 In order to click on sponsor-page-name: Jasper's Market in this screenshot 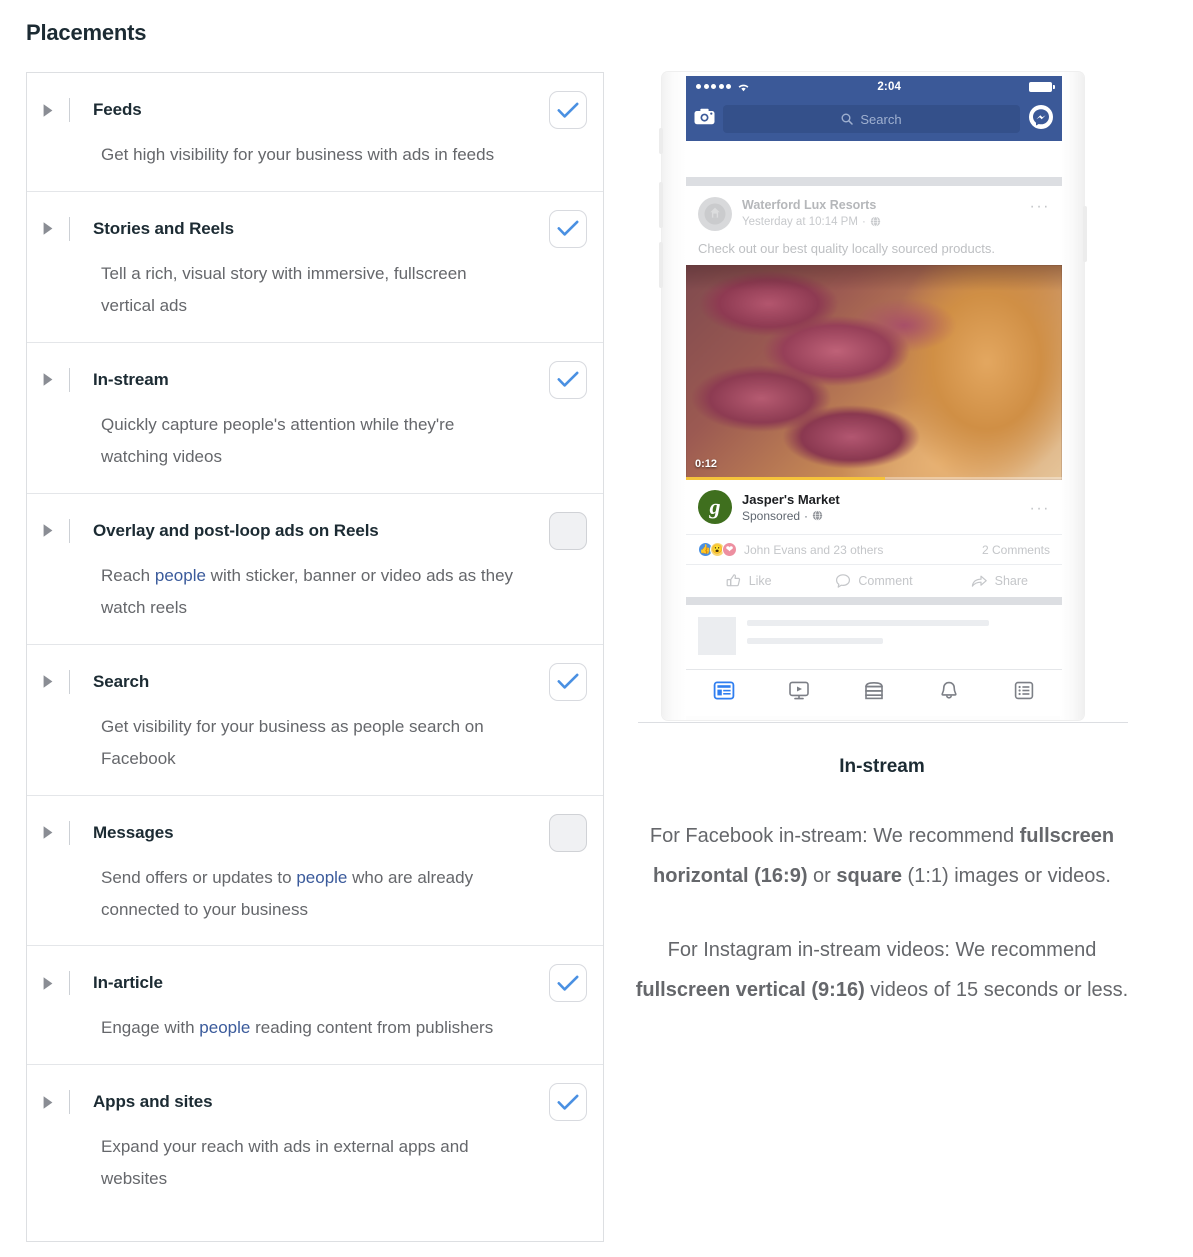, I will do `click(886, 500)`.